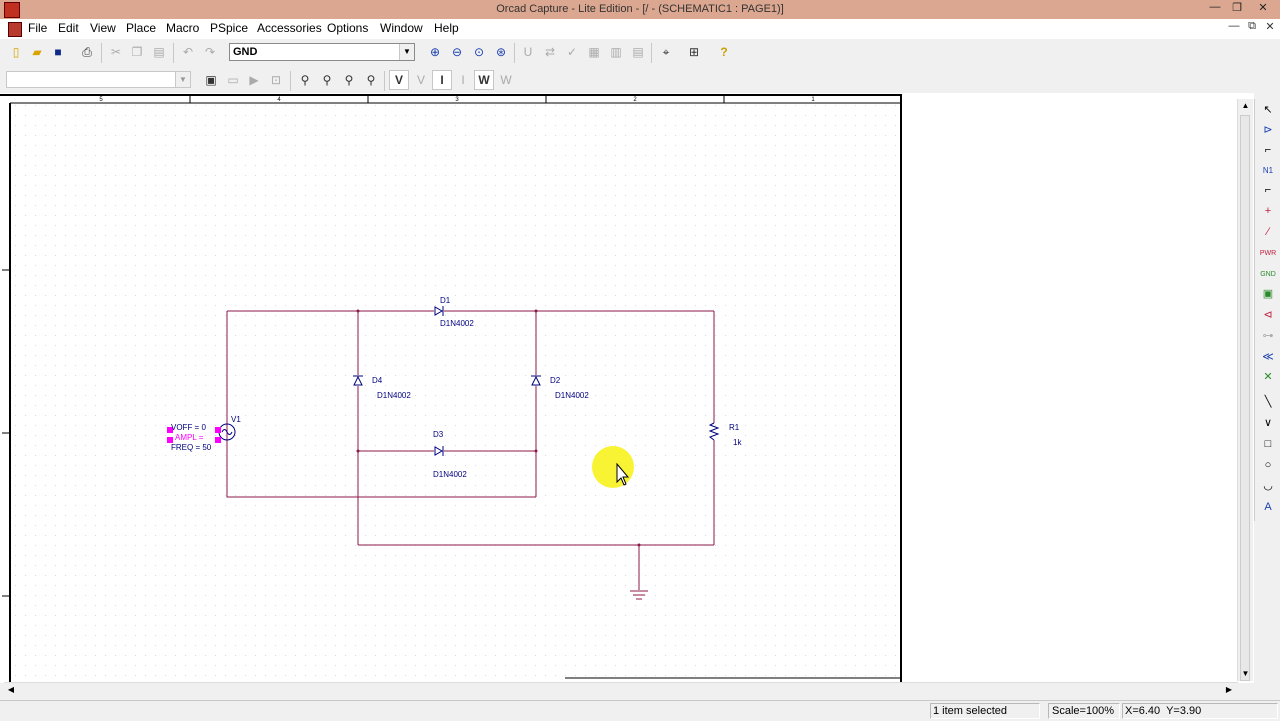 This screenshot has height=721, width=1280. I want to click on scroll-up-icon: ▲, so click(1245, 106).